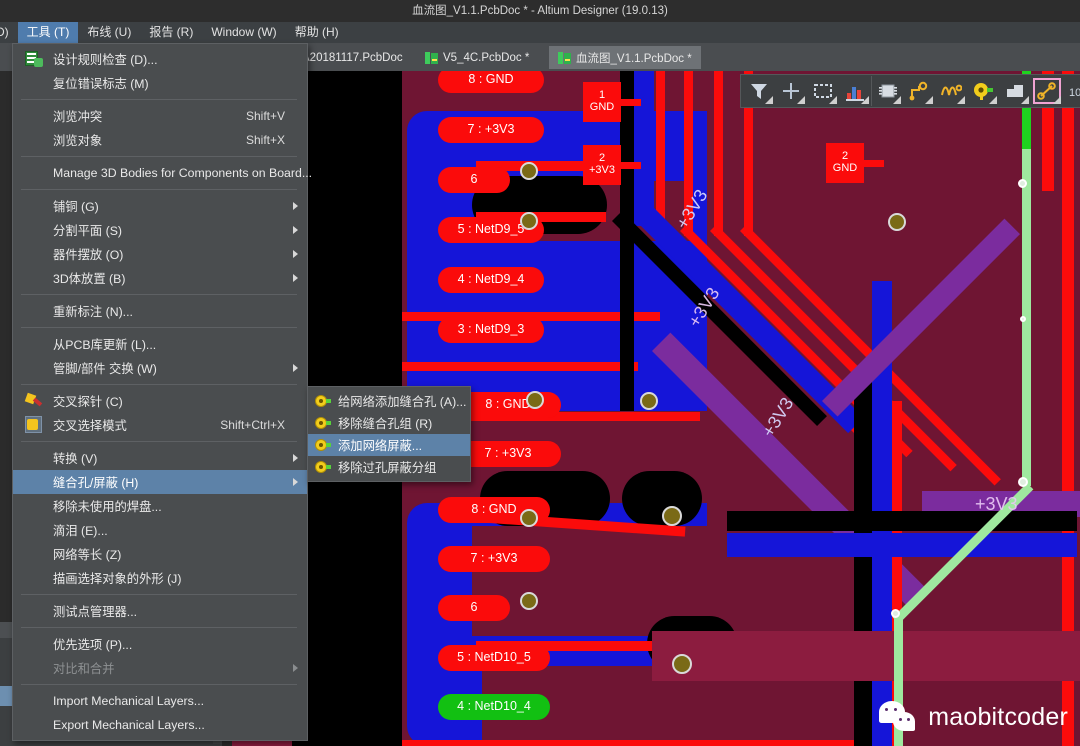  Describe the element at coordinates (160, 401) in the screenshot. I see `tools-menu-item-12: 交叉探针 (C)` at that location.